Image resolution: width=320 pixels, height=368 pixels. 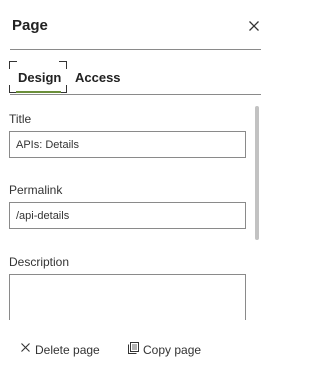 I want to click on active-tab-indicator, so click(x=38, y=92).